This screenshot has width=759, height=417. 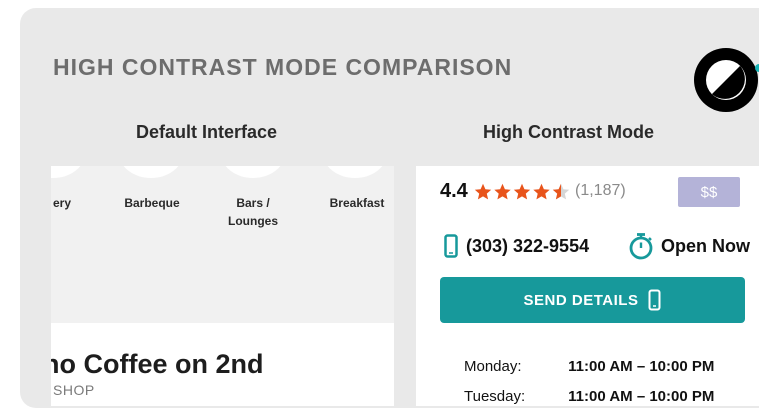 I want to click on star-rating, so click(x=522, y=191).